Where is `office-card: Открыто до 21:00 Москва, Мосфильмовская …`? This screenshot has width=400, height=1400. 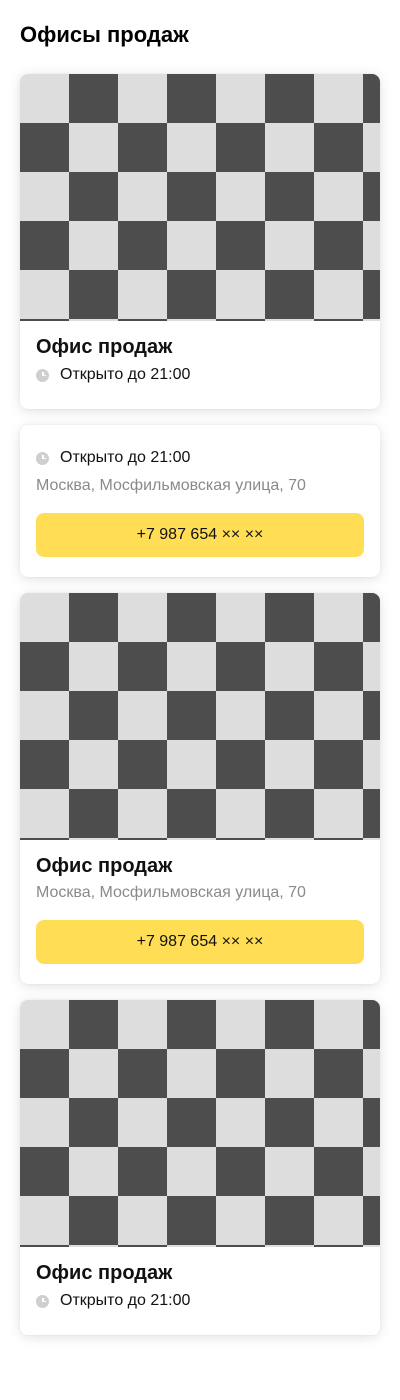
office-card: Открыто до 21:00 Москва, Мосфильмовская … is located at coordinates (200, 501).